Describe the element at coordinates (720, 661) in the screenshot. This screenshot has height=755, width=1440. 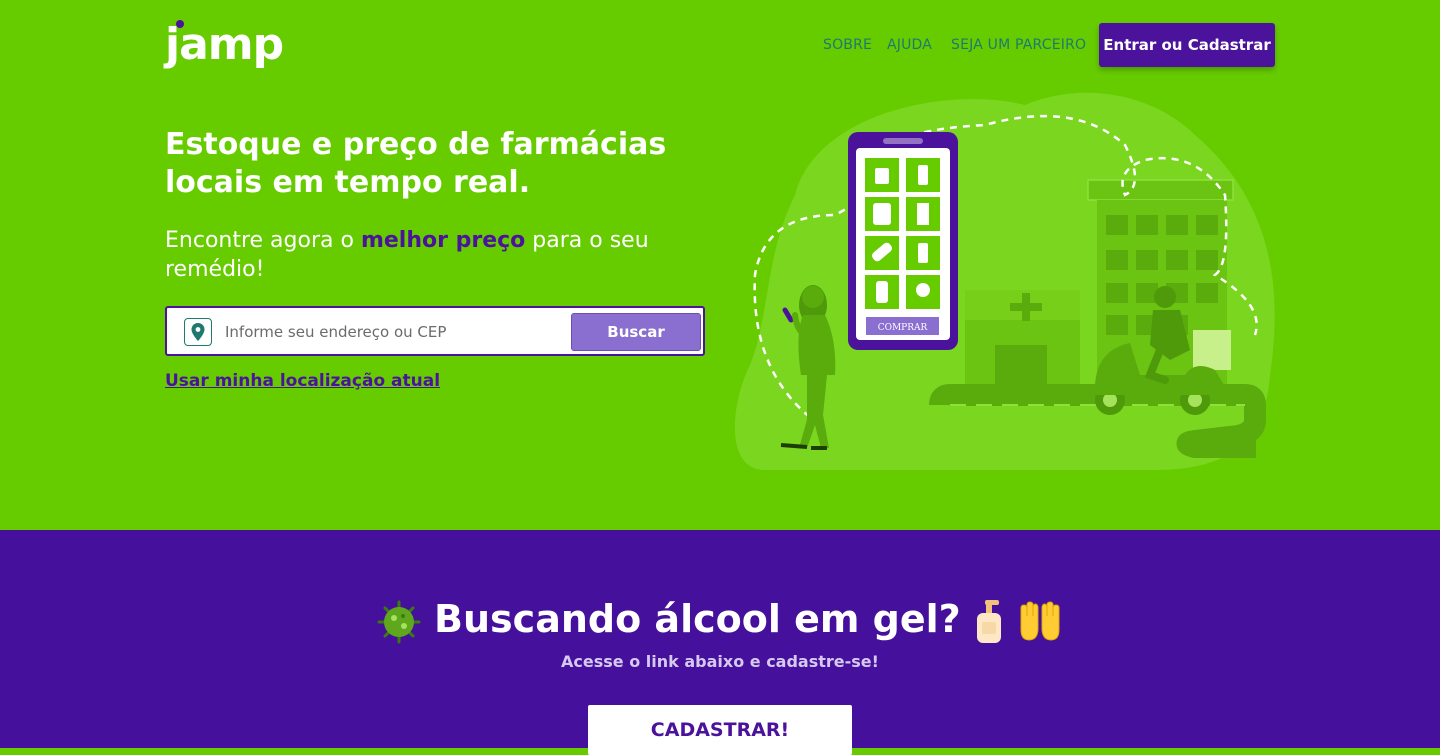
I see `promo-subtitle: Acesse o link abaixo e cadastre-se!` at that location.